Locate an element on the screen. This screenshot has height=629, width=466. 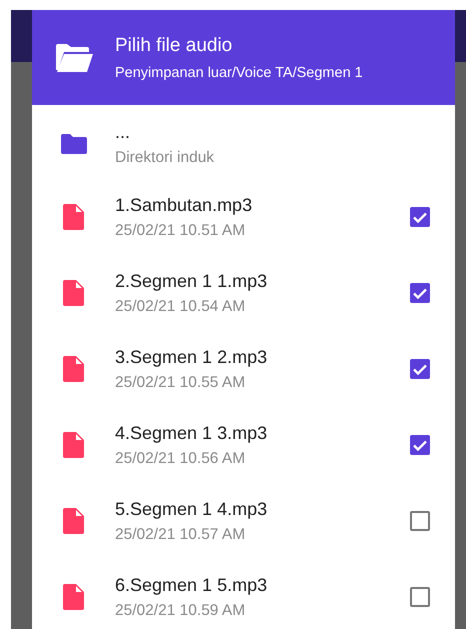
file-name: 5.Segmen 1 4.mp3 is located at coordinates (250, 509).